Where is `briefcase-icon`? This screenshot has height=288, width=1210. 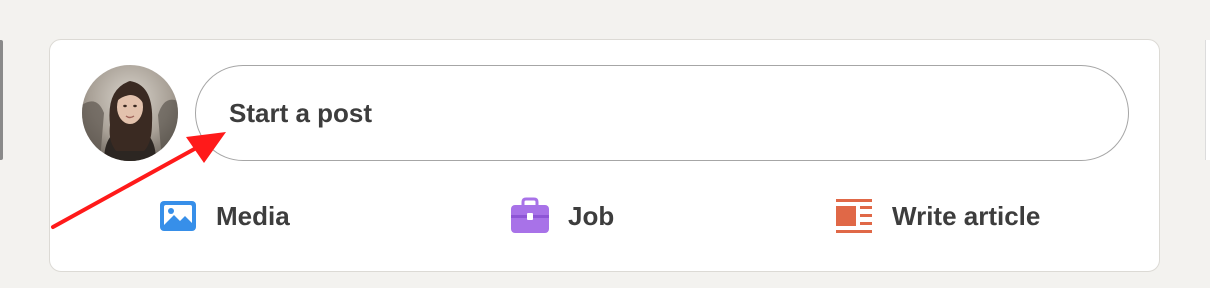 briefcase-icon is located at coordinates (530, 216).